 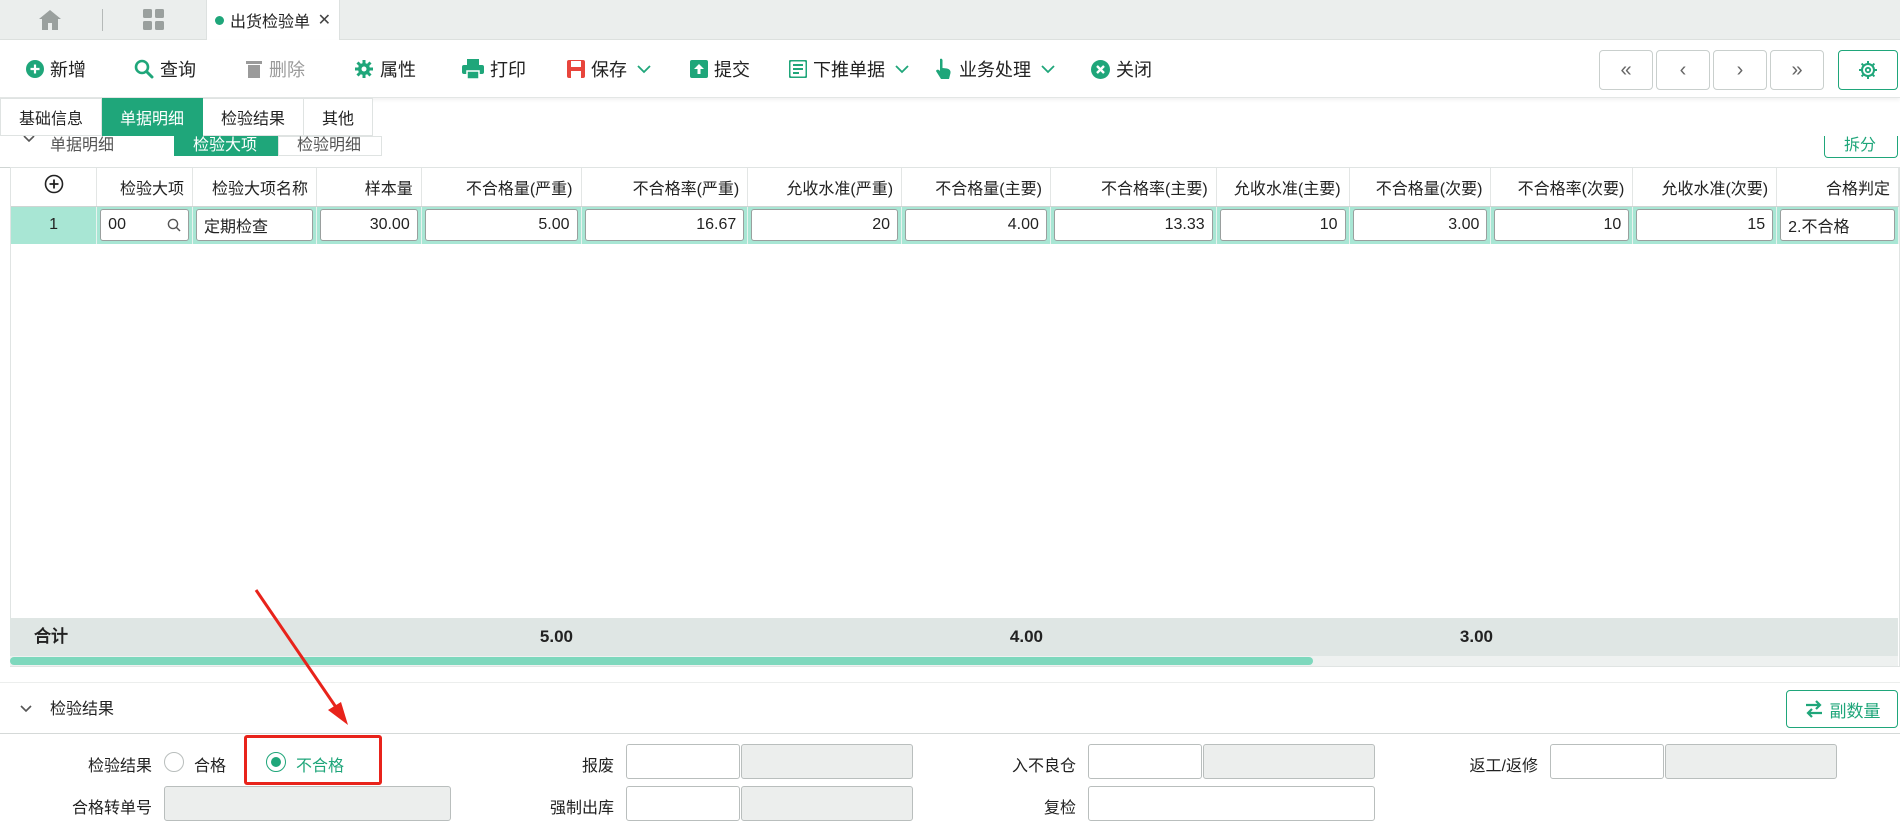 What do you see at coordinates (732, 70) in the screenshot?
I see `submit-label: 提交` at bounding box center [732, 70].